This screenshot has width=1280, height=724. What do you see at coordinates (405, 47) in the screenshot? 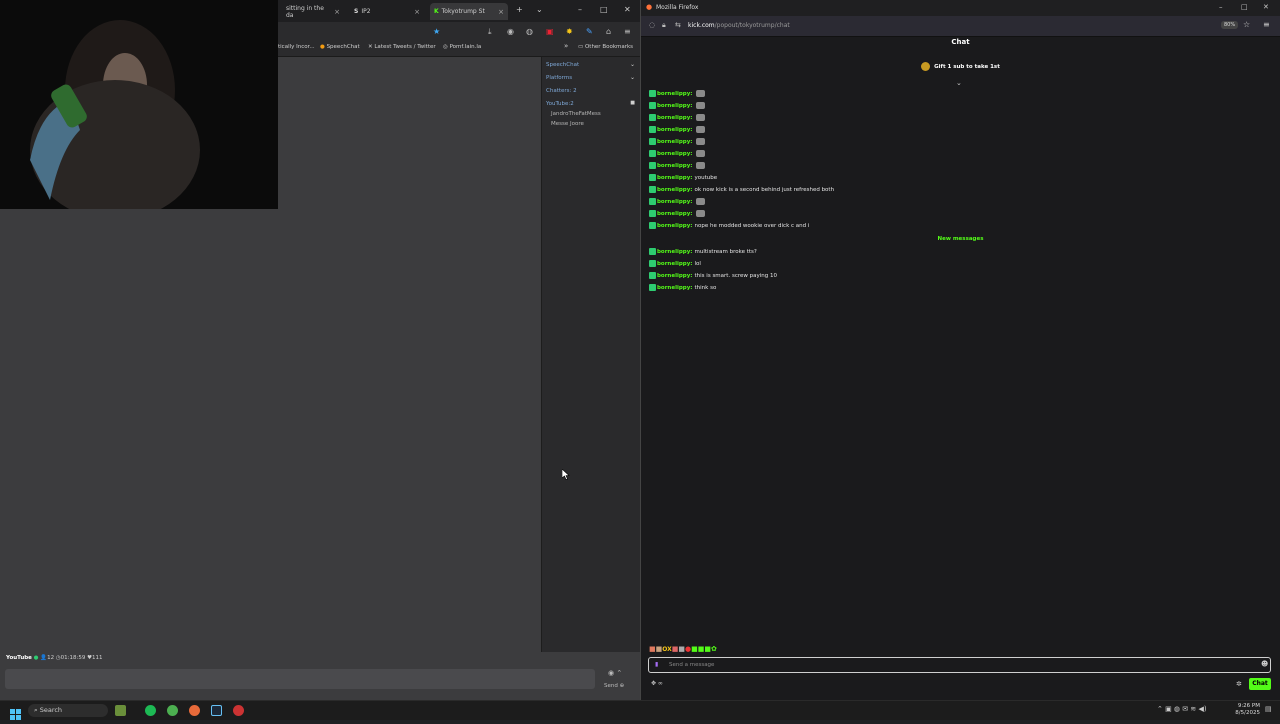
I see `bookmark-label: Latest Tweets / Twitter` at bounding box center [405, 47].